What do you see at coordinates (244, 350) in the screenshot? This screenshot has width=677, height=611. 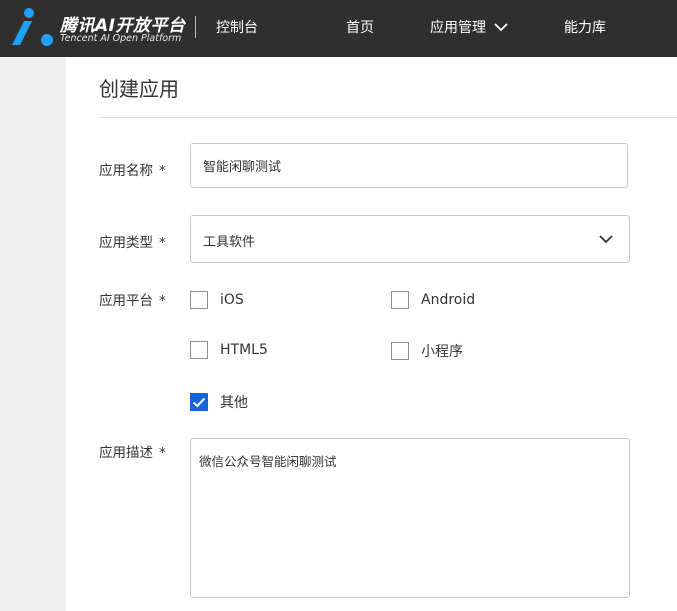 I see `platform-option-label: HTML5` at bounding box center [244, 350].